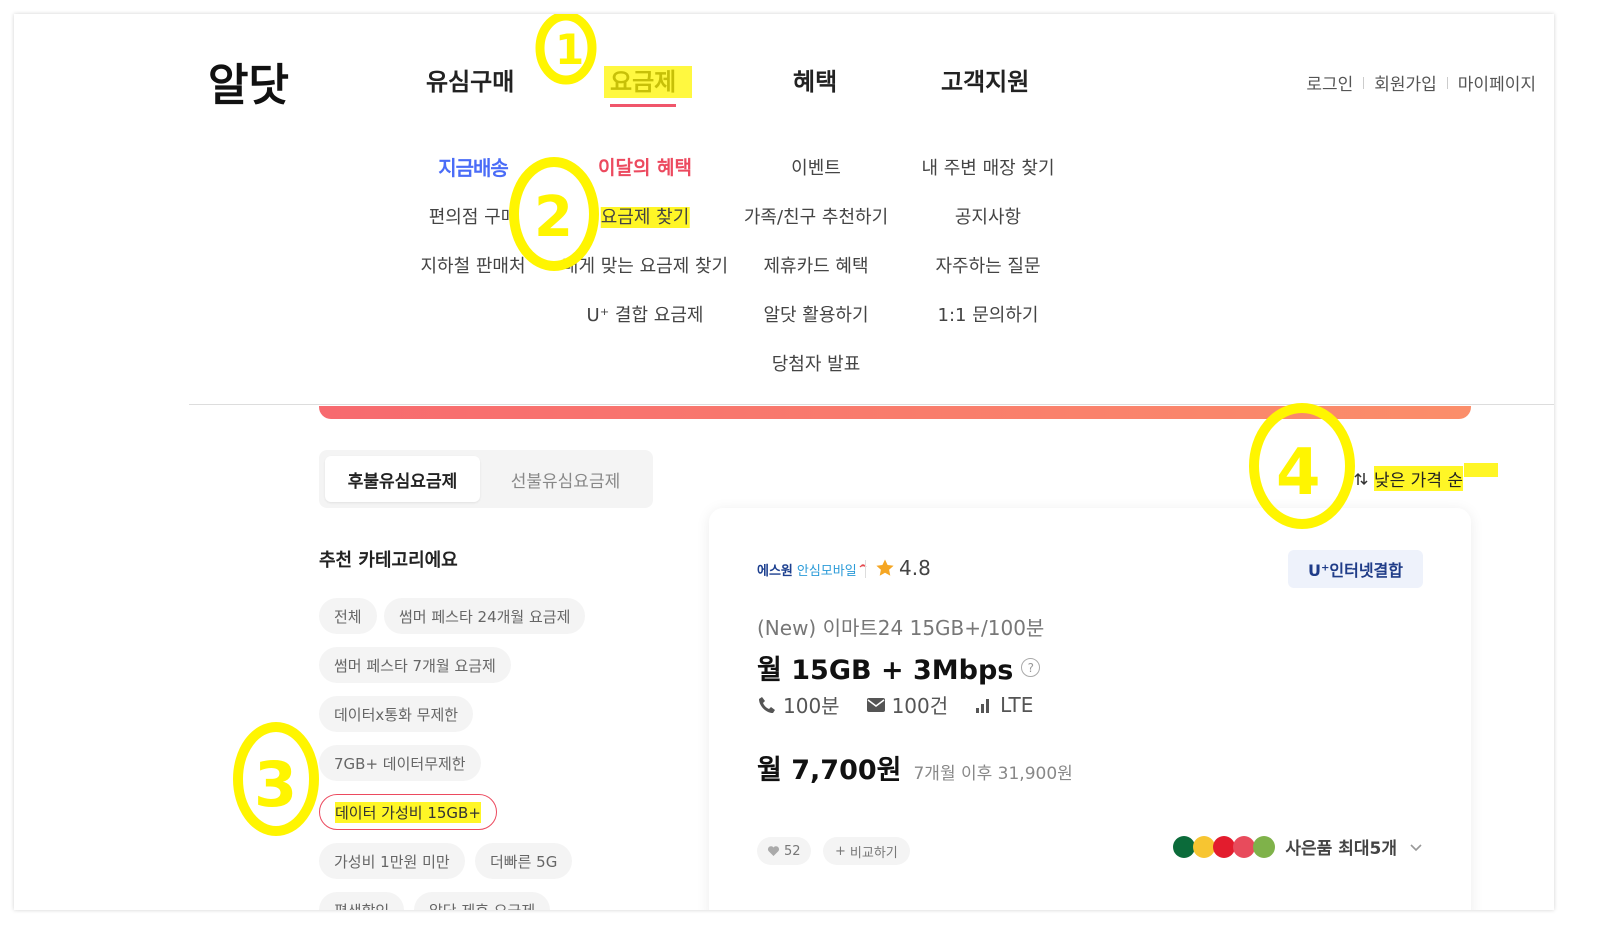 This screenshot has width=1599, height=943. What do you see at coordinates (645, 265) in the screenshot?
I see `submenu-plan-recommend: 내게 맞는 요금제 찾기` at bounding box center [645, 265].